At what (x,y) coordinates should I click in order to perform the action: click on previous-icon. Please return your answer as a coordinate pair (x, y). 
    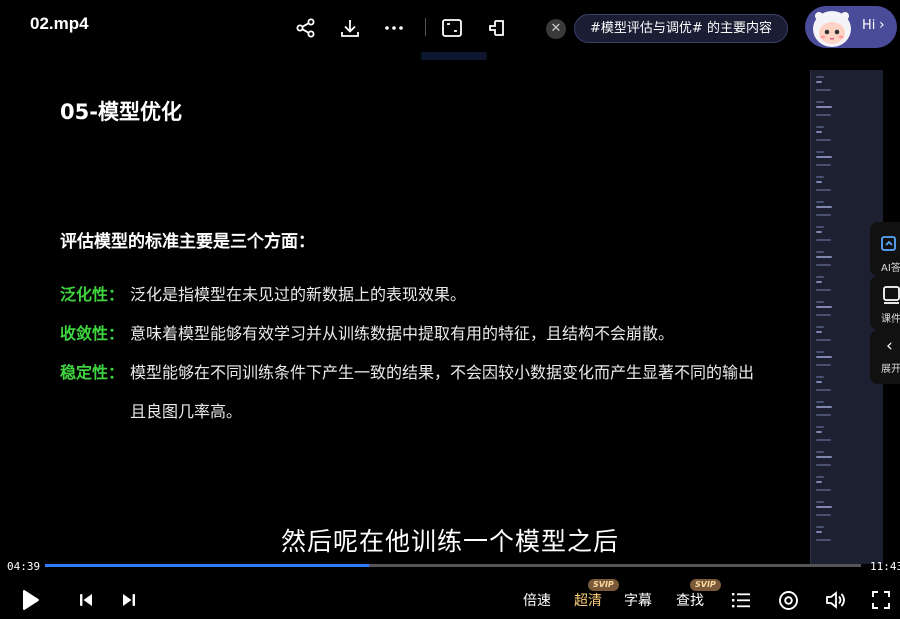
    Looking at the image, I should click on (86, 600).